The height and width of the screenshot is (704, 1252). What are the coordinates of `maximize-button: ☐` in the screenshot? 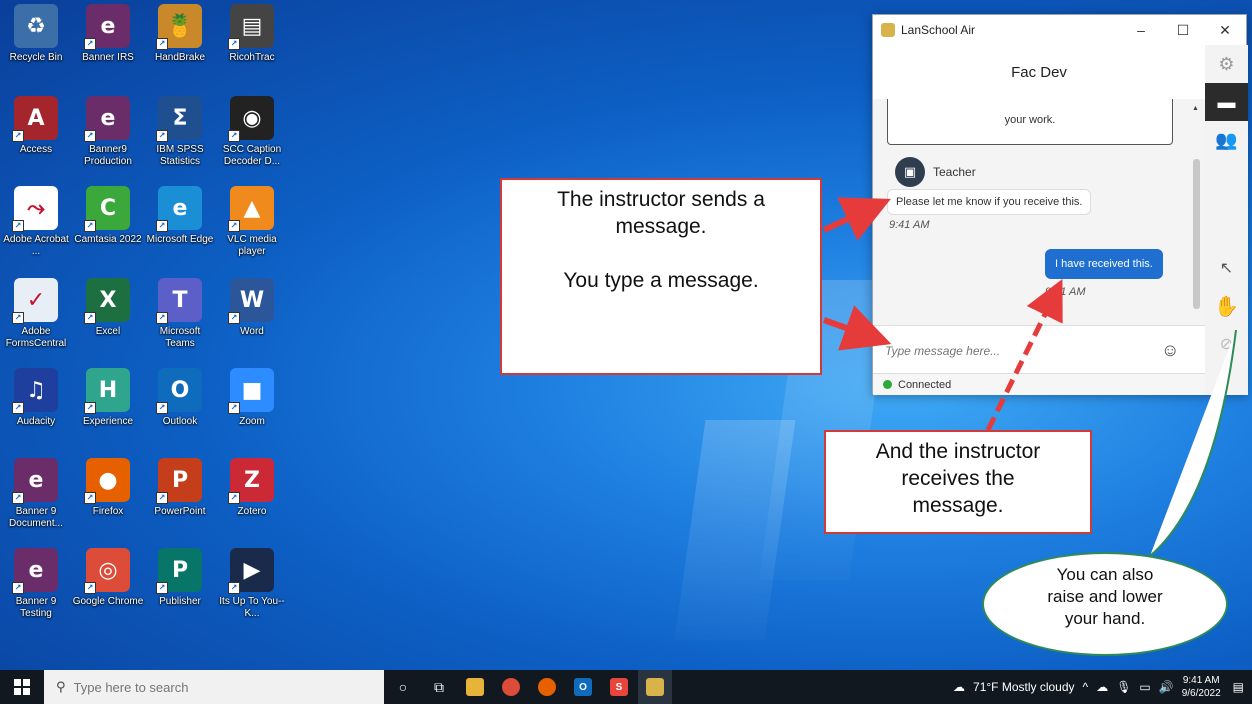 It's located at (1183, 30).